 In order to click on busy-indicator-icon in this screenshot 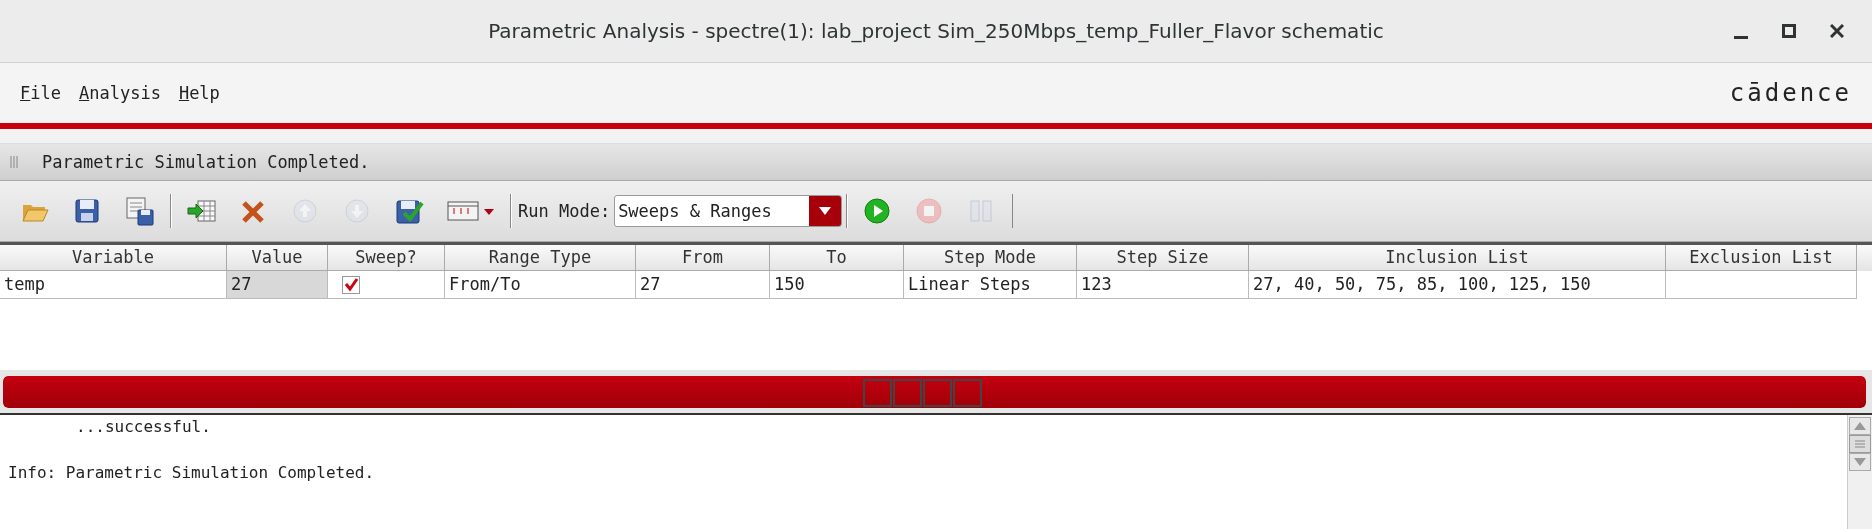, I will do `click(923, 393)`.